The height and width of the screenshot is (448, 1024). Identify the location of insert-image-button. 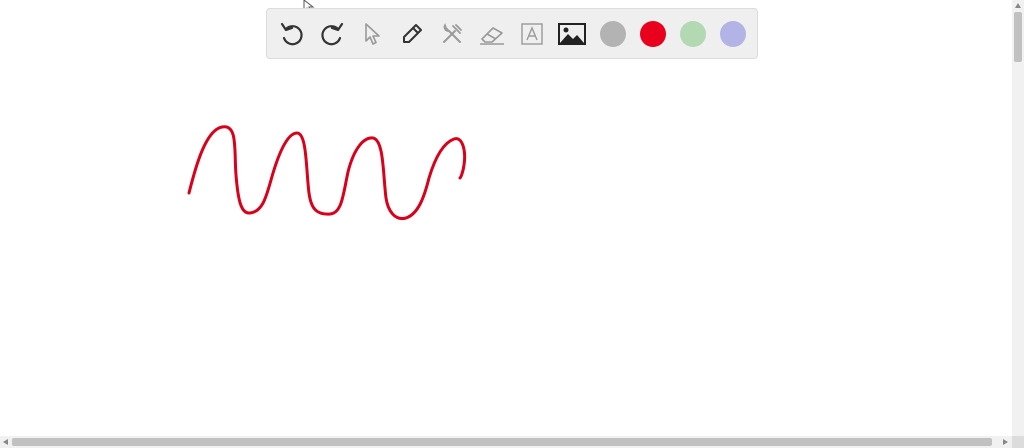
(572, 34).